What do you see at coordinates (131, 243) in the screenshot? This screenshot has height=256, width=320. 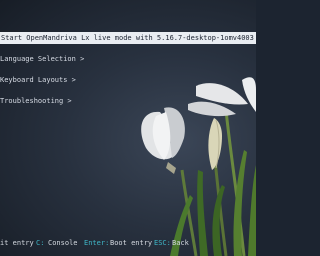 I see `hint-boot-action: Boot entry` at bounding box center [131, 243].